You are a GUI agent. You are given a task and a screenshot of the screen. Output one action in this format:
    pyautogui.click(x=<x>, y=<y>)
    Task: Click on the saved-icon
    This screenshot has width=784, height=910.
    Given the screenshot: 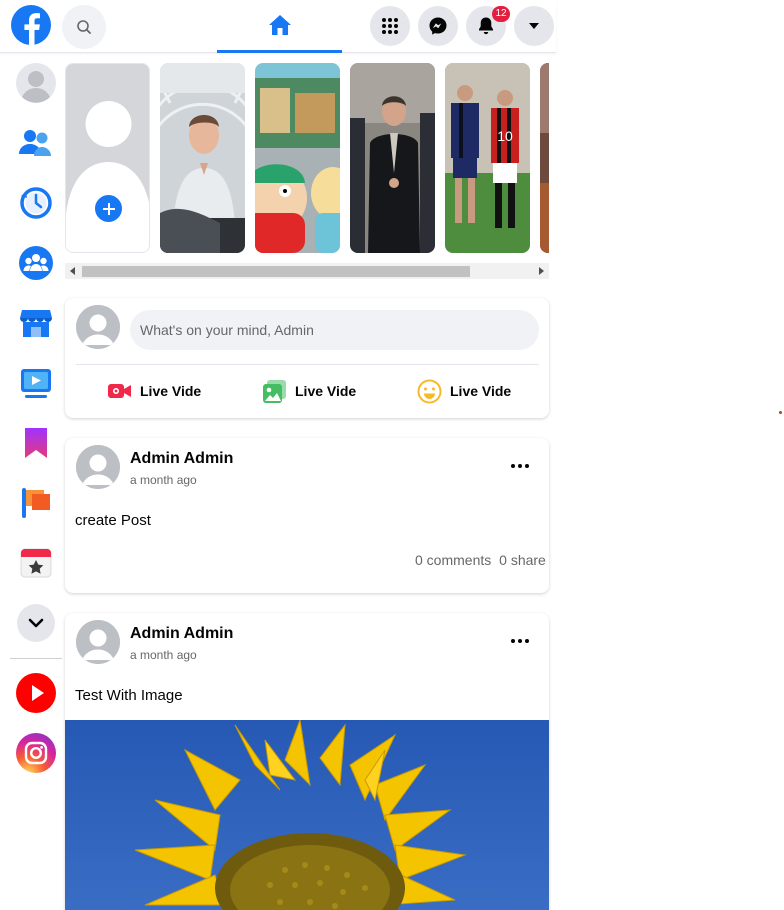 What is the action you would take?
    pyautogui.click(x=36, y=443)
    